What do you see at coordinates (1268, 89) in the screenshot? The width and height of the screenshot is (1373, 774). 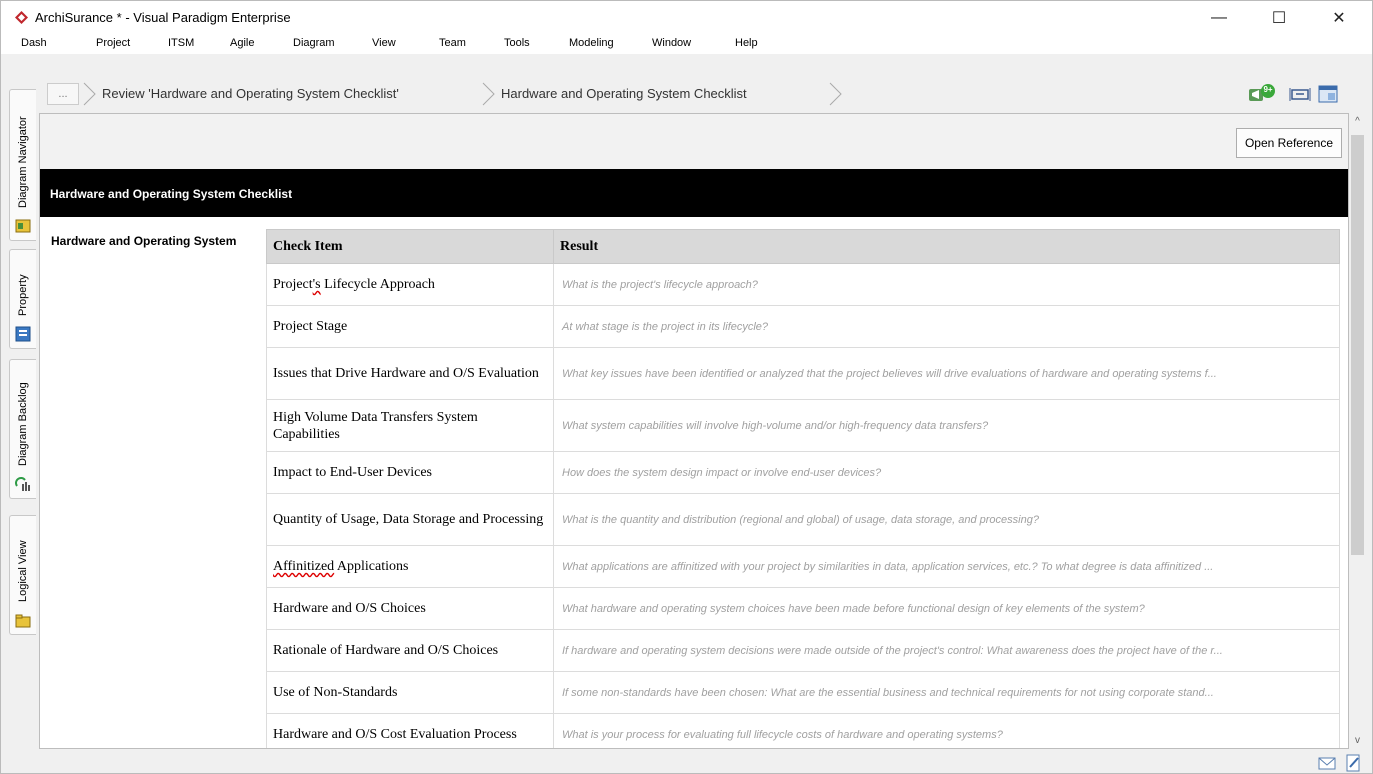 I see `notification-badge: 9+` at bounding box center [1268, 89].